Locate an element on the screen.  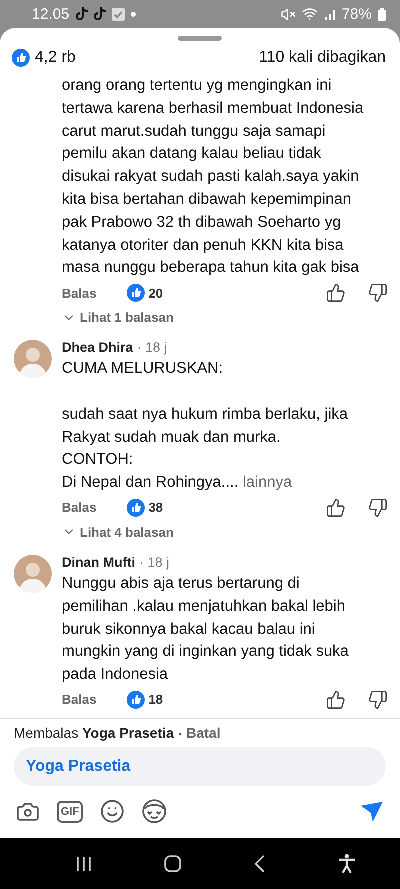
recent-apps-icon is located at coordinates (84, 864).